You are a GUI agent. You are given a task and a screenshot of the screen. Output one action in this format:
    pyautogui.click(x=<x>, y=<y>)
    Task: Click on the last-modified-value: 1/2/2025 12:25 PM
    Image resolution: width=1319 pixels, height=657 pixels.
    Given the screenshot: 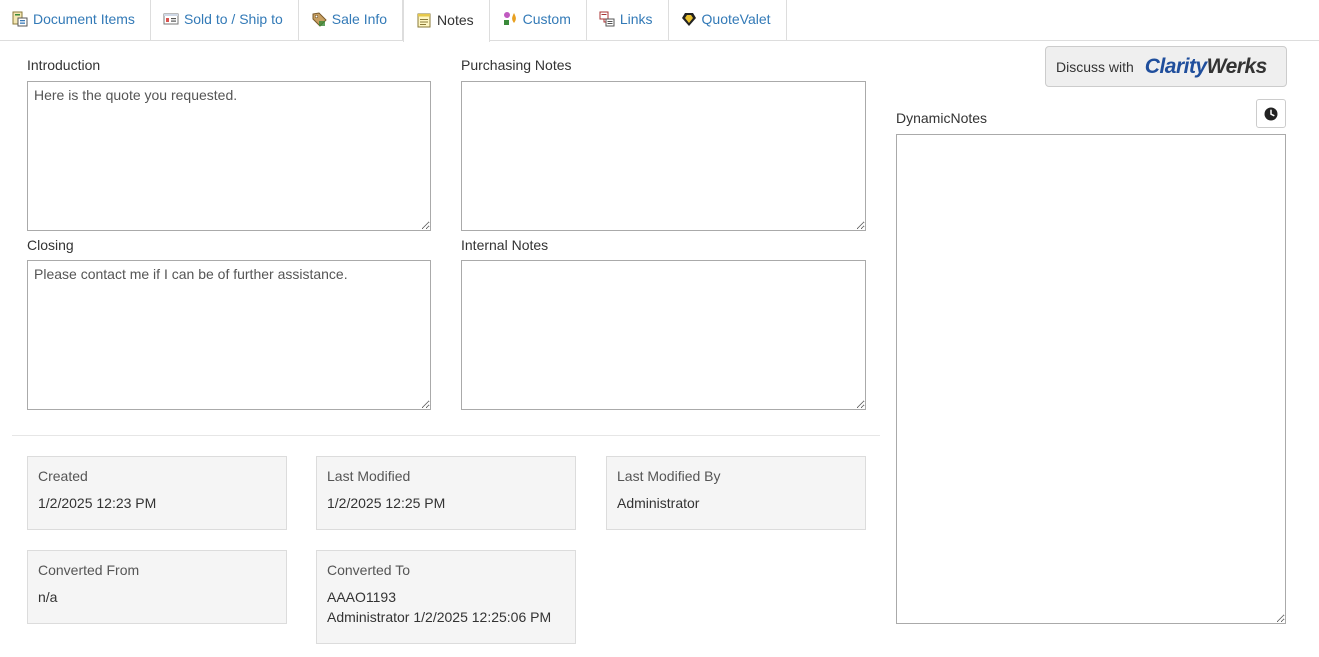 What is the action you would take?
    pyautogui.click(x=386, y=503)
    